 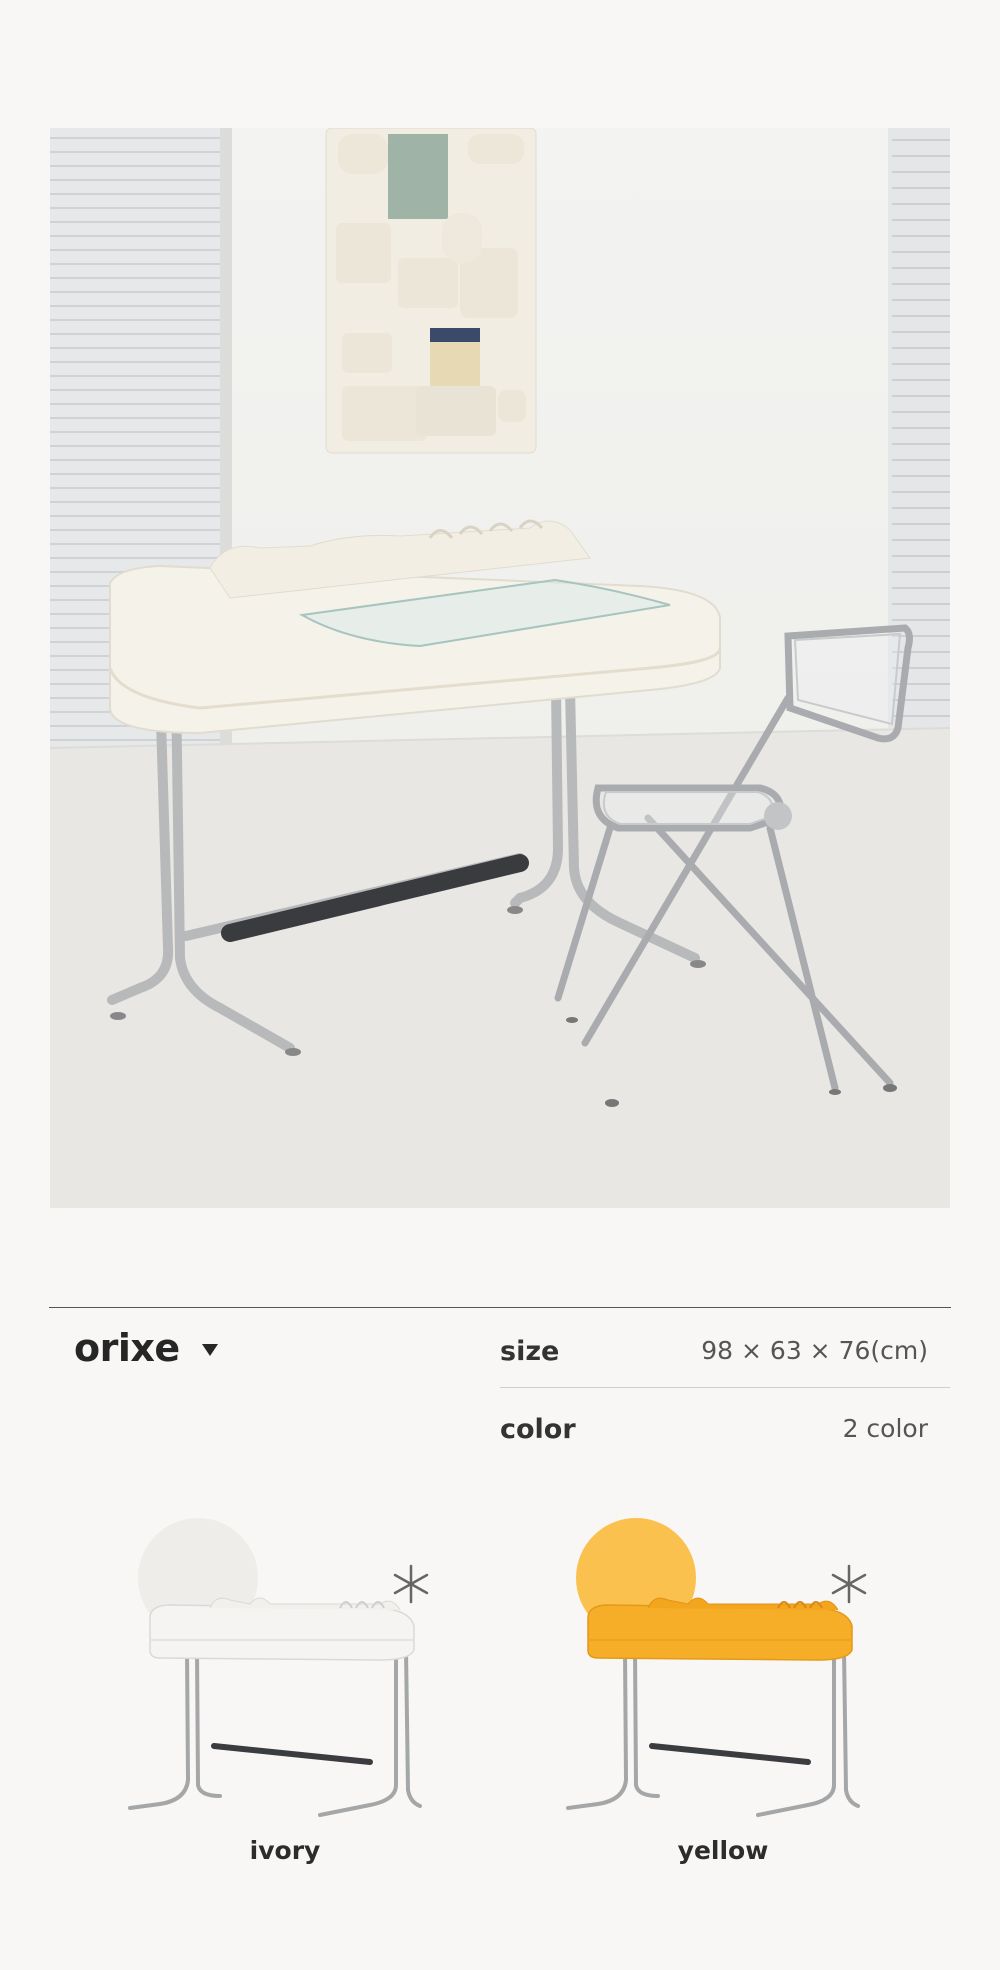 What do you see at coordinates (538, 1429) in the screenshot?
I see `color-label: color` at bounding box center [538, 1429].